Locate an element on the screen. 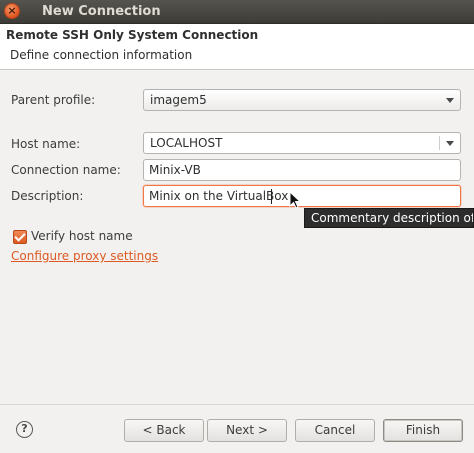 This screenshot has width=474, height=453. connection-name-field: Minix-VB is located at coordinates (302, 170).